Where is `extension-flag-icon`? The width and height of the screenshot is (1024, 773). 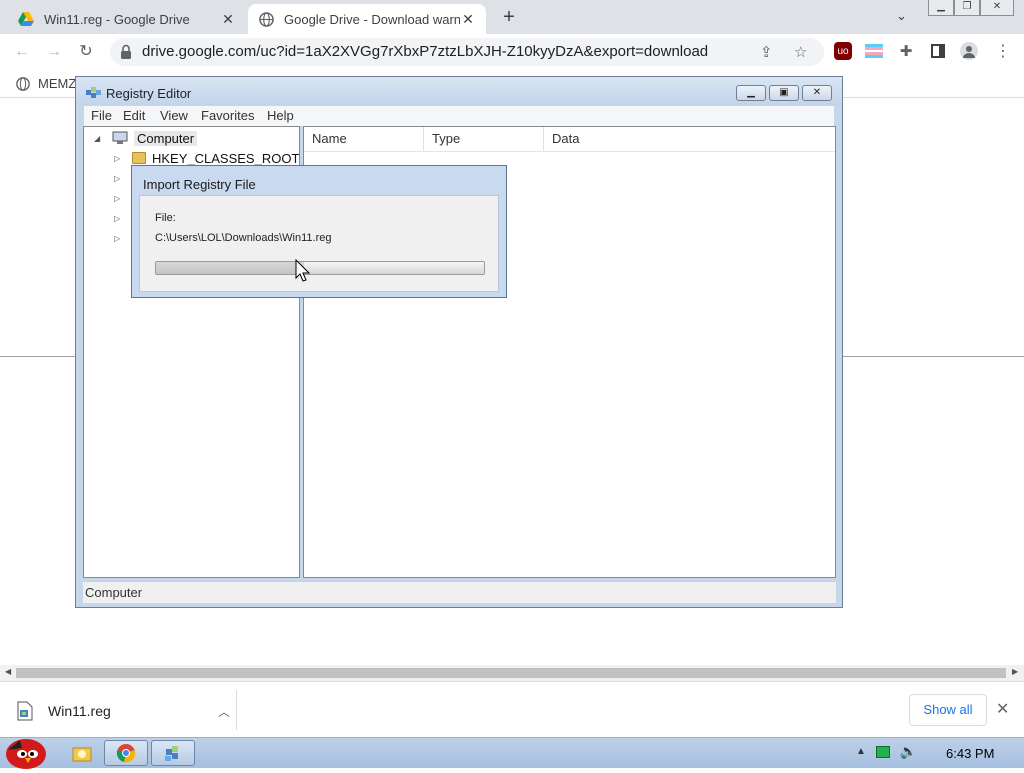
extension-flag-icon is located at coordinates (874, 51).